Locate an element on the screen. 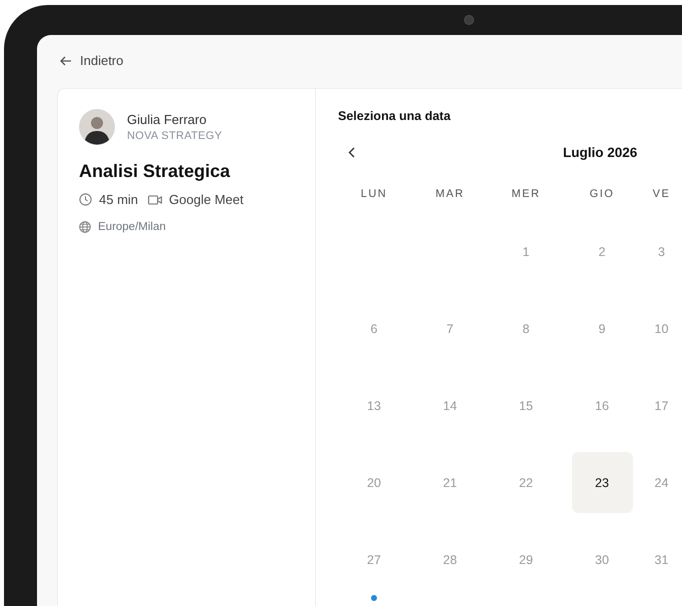 The height and width of the screenshot is (606, 682). globe-icon is located at coordinates (85, 227).